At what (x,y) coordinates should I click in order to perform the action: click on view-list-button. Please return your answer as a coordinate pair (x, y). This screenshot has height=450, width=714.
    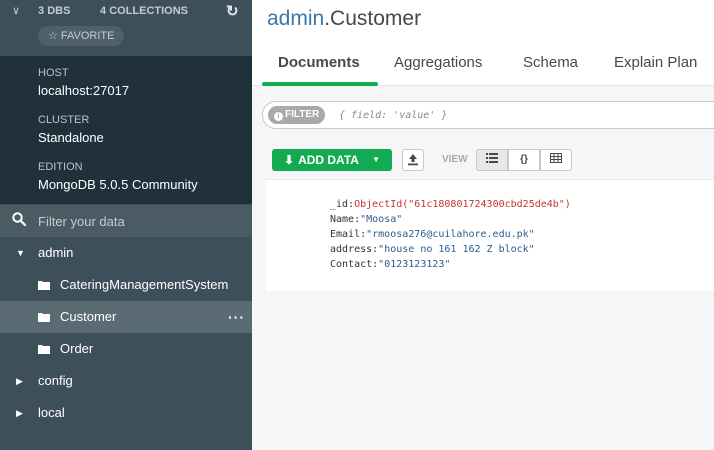
    Looking at the image, I should click on (492, 160).